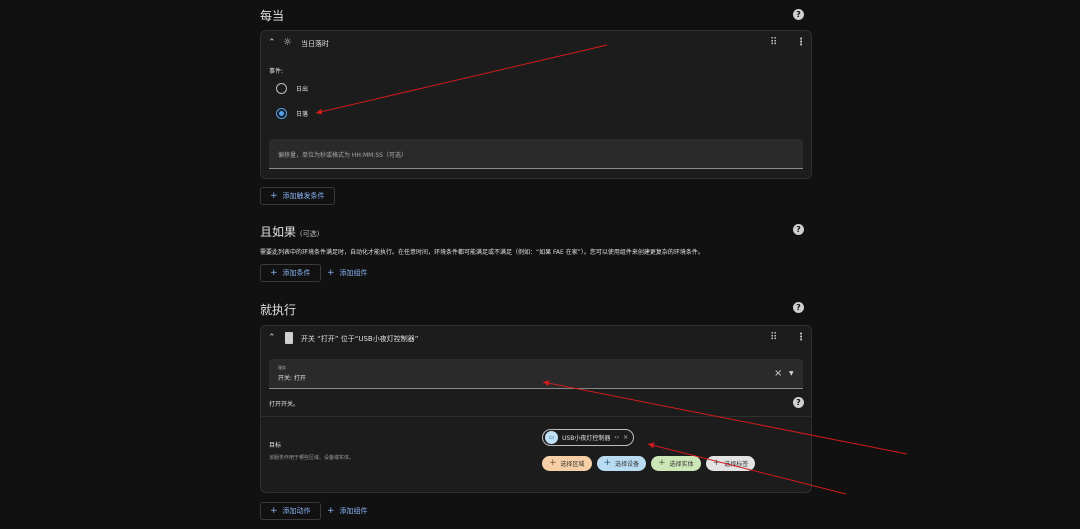 This screenshot has height=529, width=1080. I want to click on arrow-to-service-field, so click(725, 417).